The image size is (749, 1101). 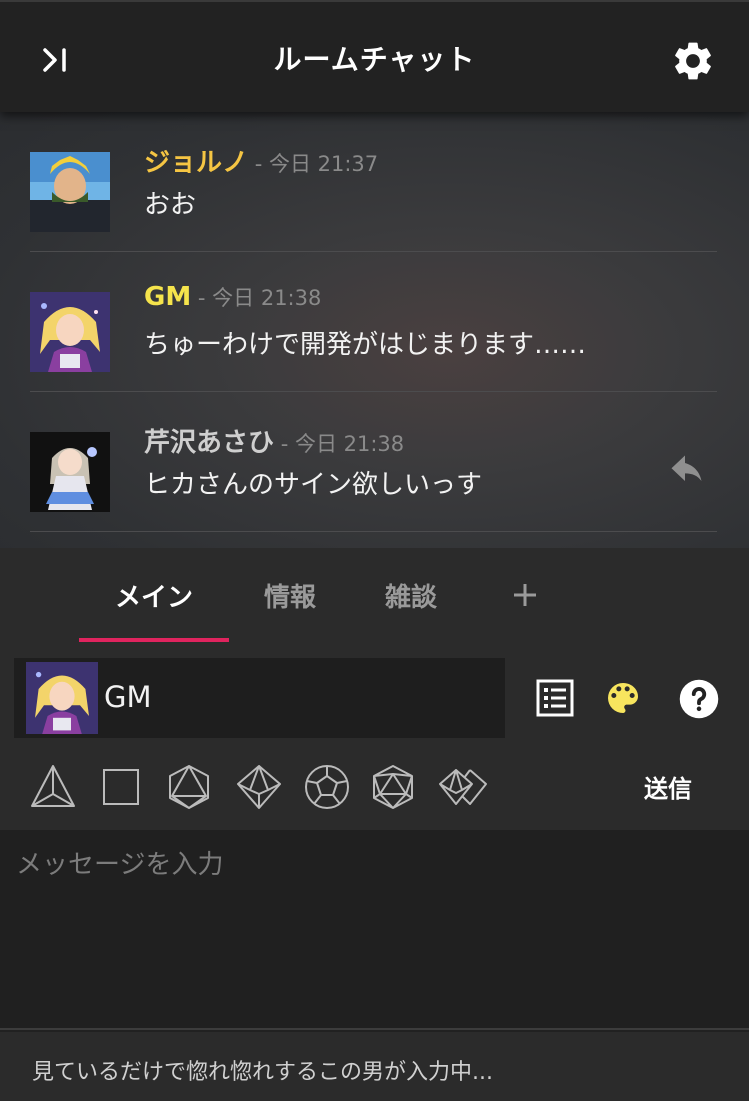 I want to click on reply-icon, so click(x=686, y=468).